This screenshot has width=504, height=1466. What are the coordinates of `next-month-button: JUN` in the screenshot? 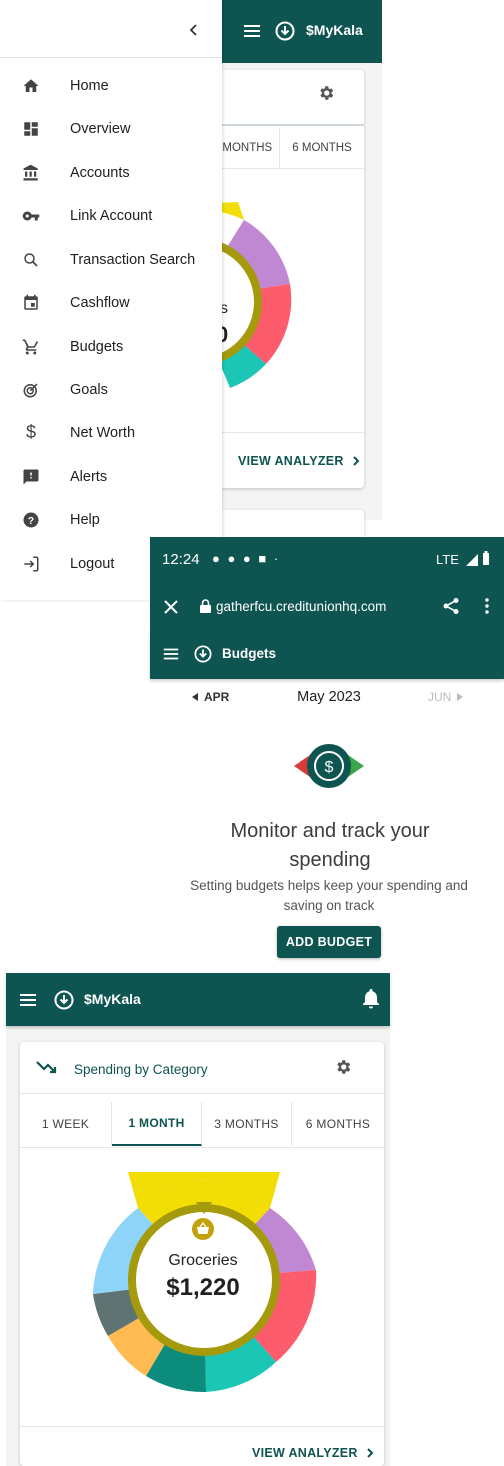 It's located at (446, 697).